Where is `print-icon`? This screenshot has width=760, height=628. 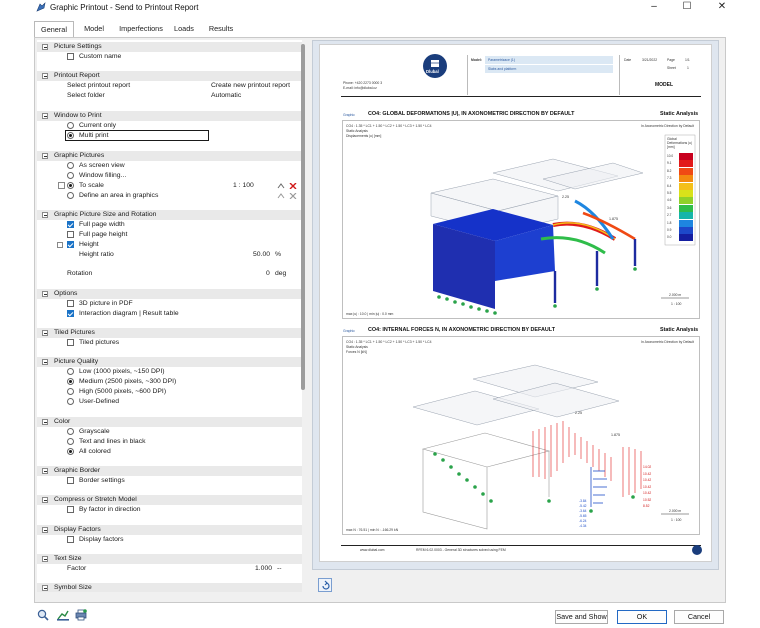
print-icon is located at coordinates (81, 615).